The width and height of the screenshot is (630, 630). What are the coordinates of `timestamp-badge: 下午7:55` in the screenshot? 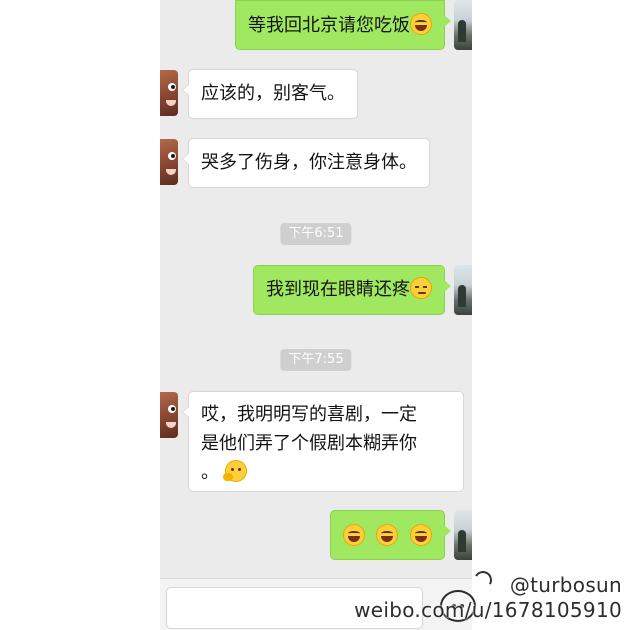 It's located at (316, 360).